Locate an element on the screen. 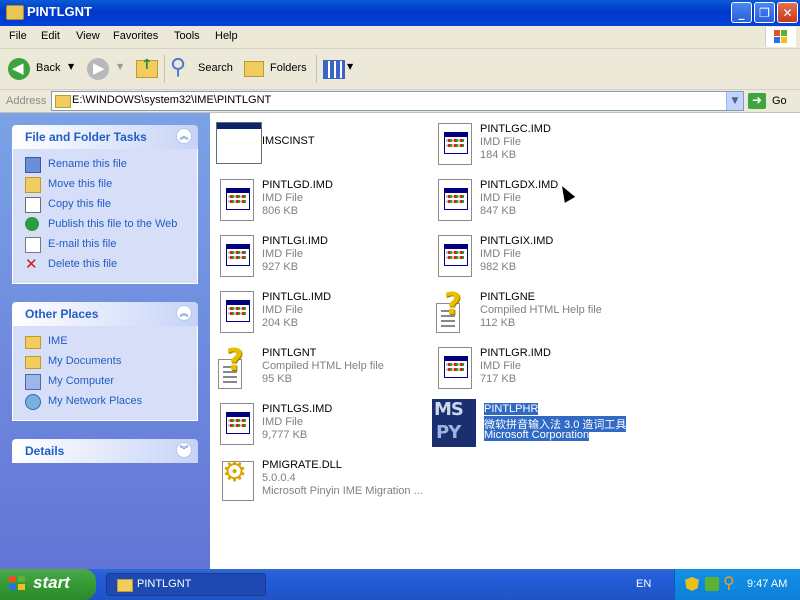  place-ime: IME is located at coordinates (105, 342).